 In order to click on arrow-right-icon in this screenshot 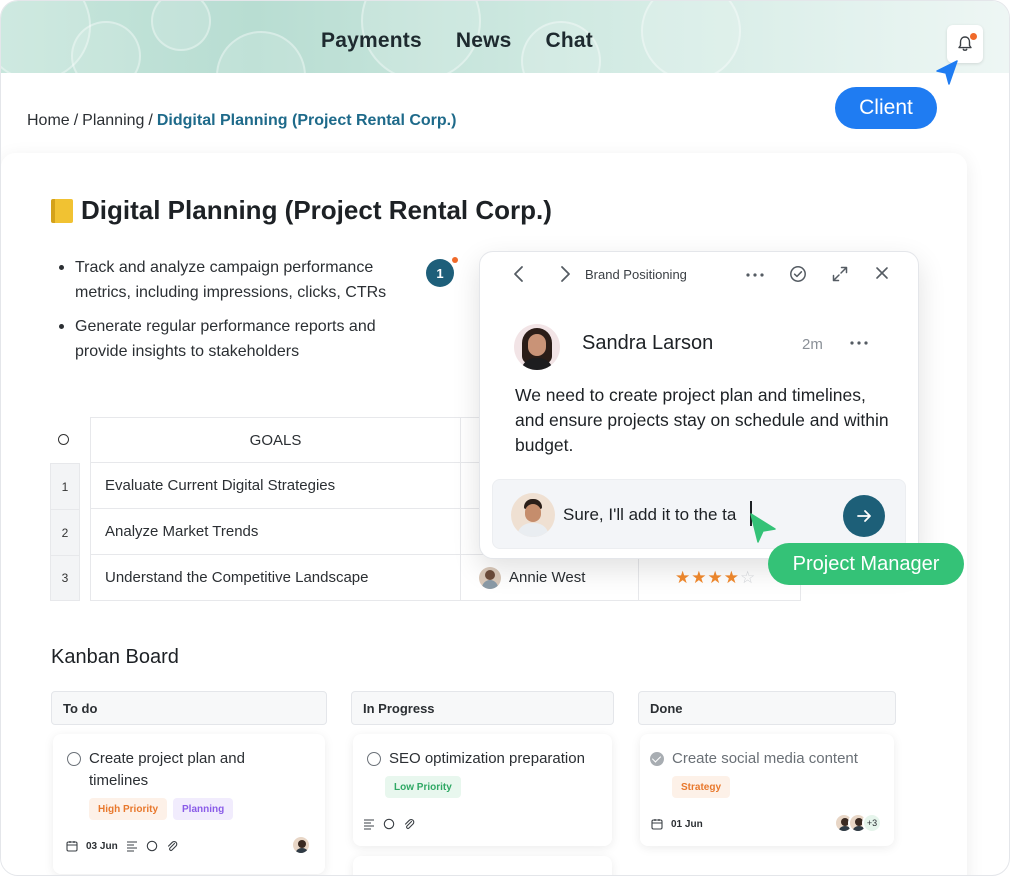, I will do `click(864, 516)`.